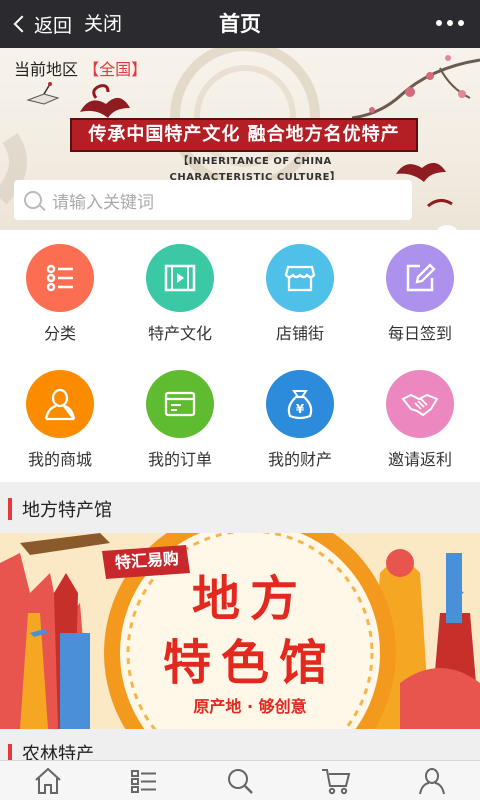  I want to click on feature-label: 我的商城, so click(59, 459).